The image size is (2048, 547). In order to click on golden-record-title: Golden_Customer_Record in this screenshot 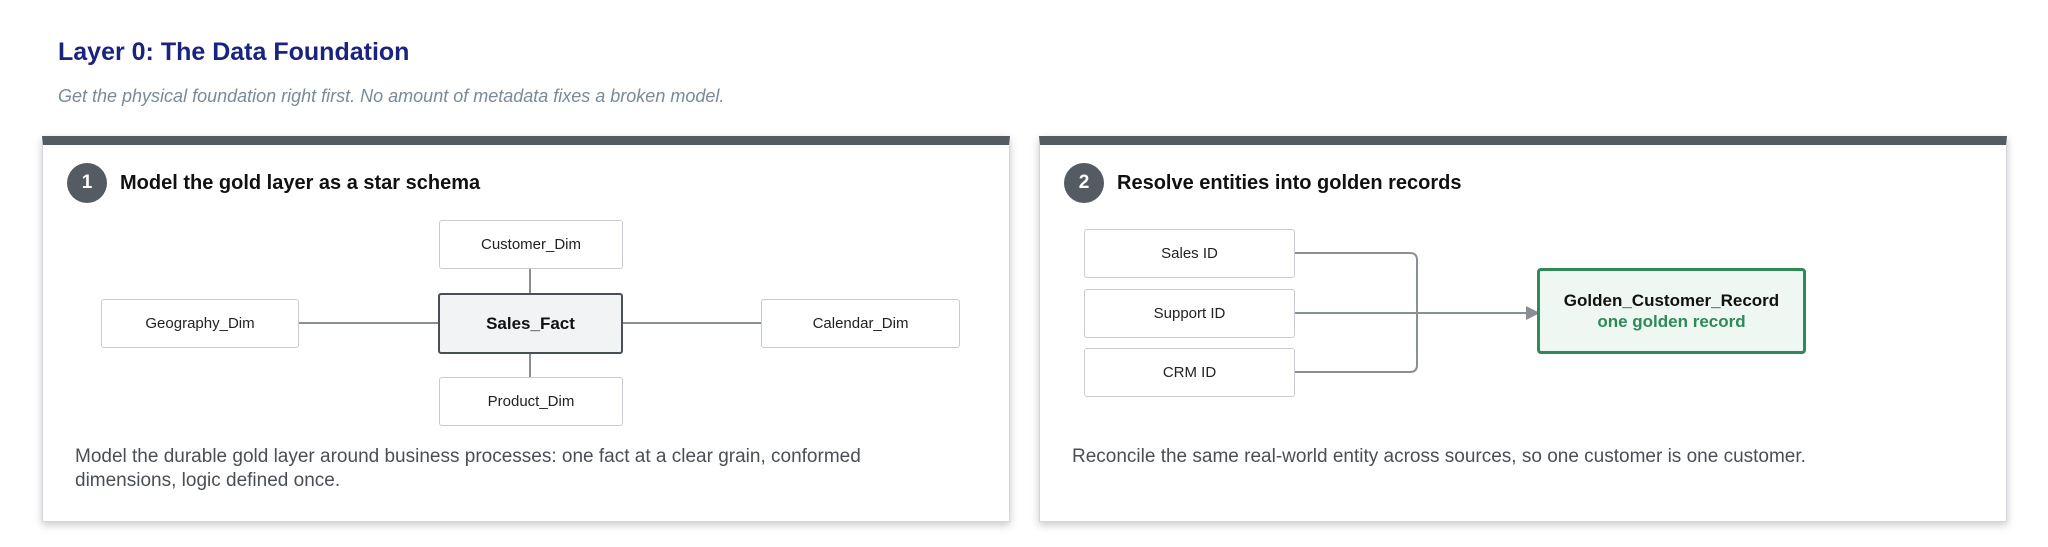, I will do `click(1671, 300)`.